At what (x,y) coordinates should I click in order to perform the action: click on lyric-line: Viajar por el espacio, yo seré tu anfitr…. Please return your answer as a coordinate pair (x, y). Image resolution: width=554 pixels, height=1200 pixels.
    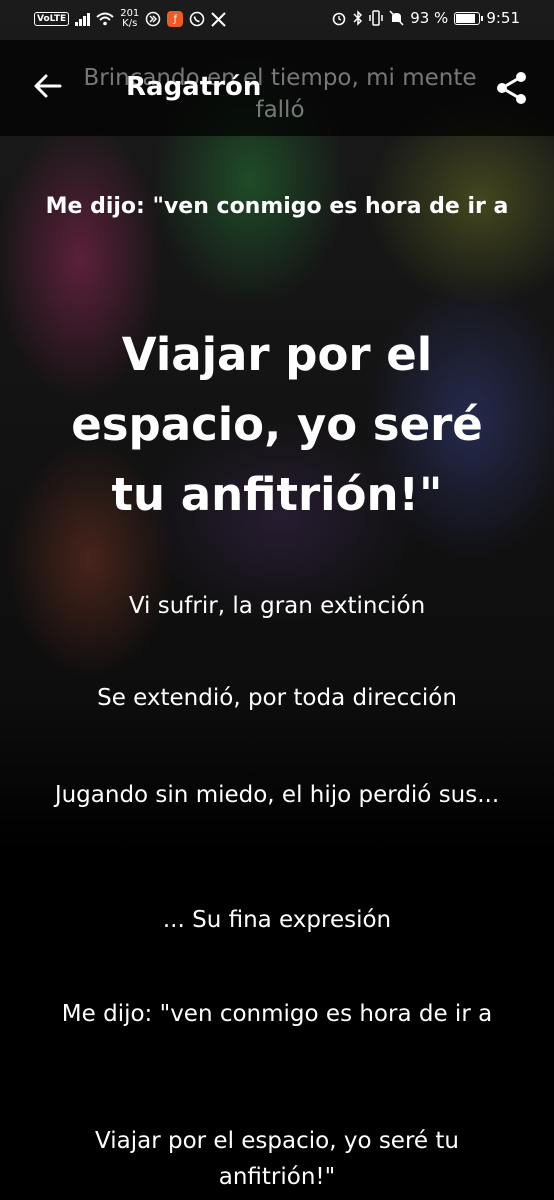
    Looking at the image, I should click on (277, 1159).